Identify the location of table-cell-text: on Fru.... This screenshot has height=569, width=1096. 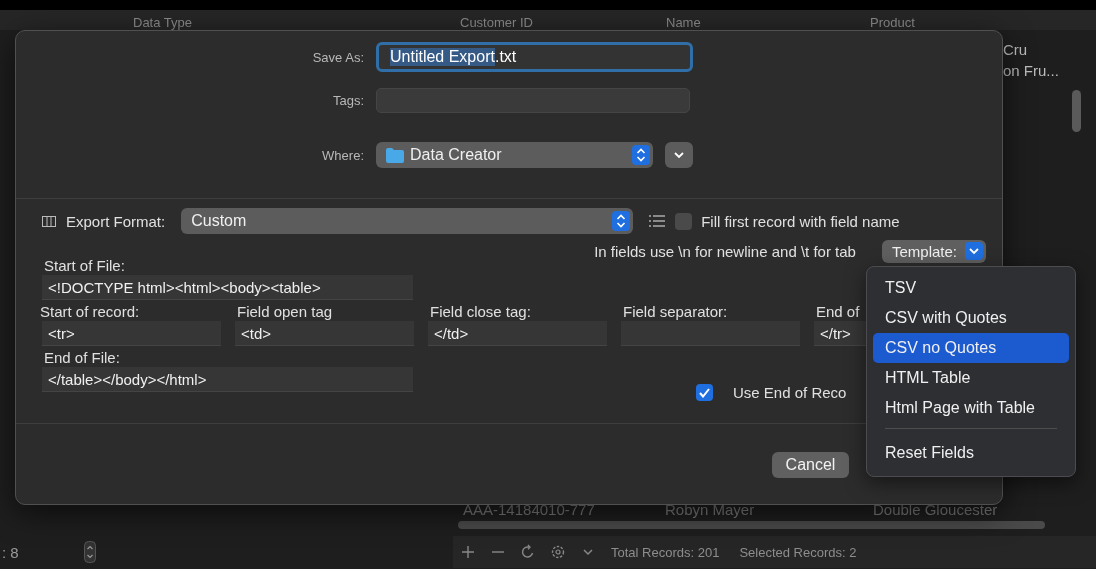
(1031, 70).